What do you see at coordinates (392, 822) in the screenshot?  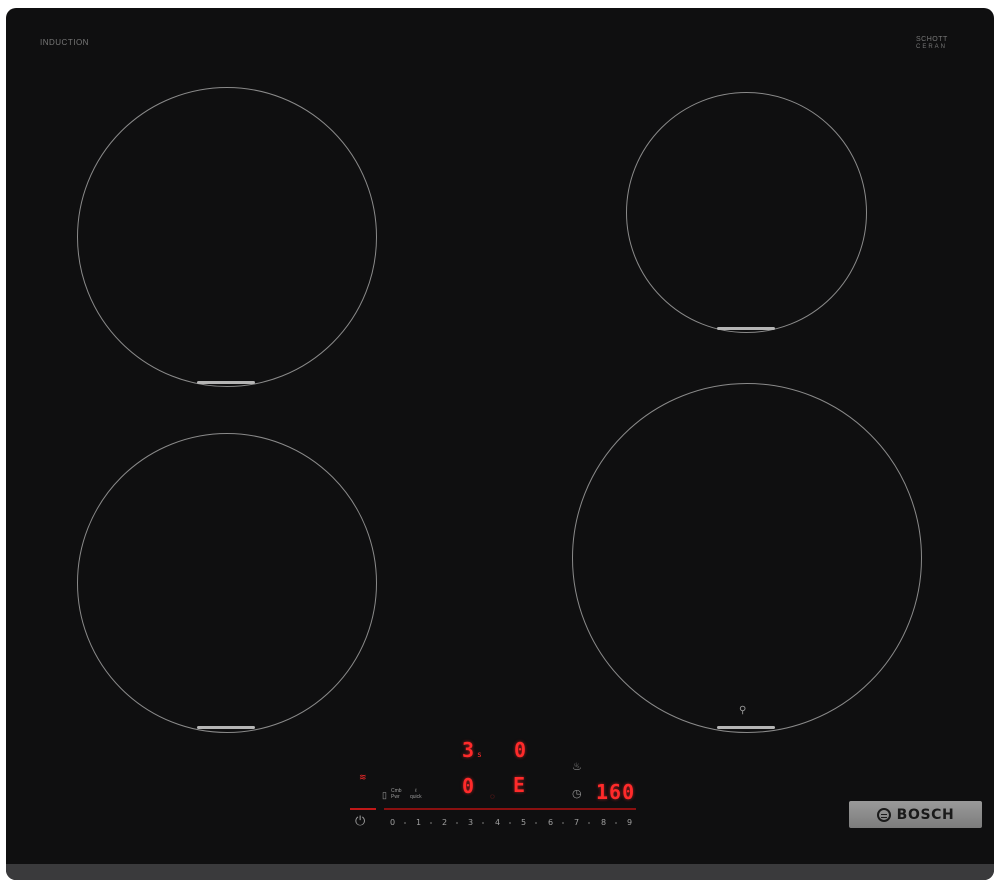 I see `power-level-0: 0` at bounding box center [392, 822].